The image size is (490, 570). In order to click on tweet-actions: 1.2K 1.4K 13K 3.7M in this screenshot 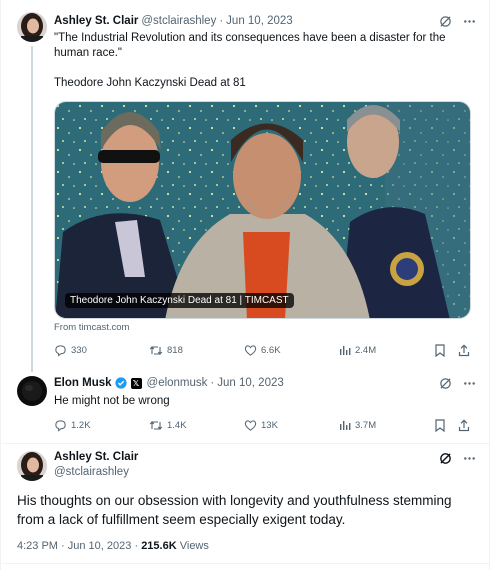, I will do `click(262, 427)`.